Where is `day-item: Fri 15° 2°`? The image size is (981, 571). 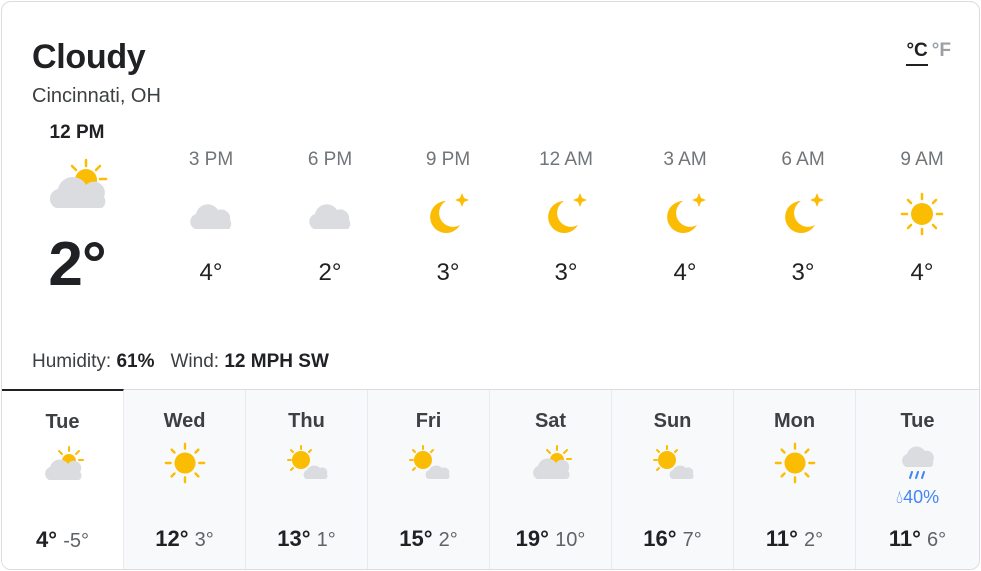 day-item: Fri 15° 2° is located at coordinates (429, 479).